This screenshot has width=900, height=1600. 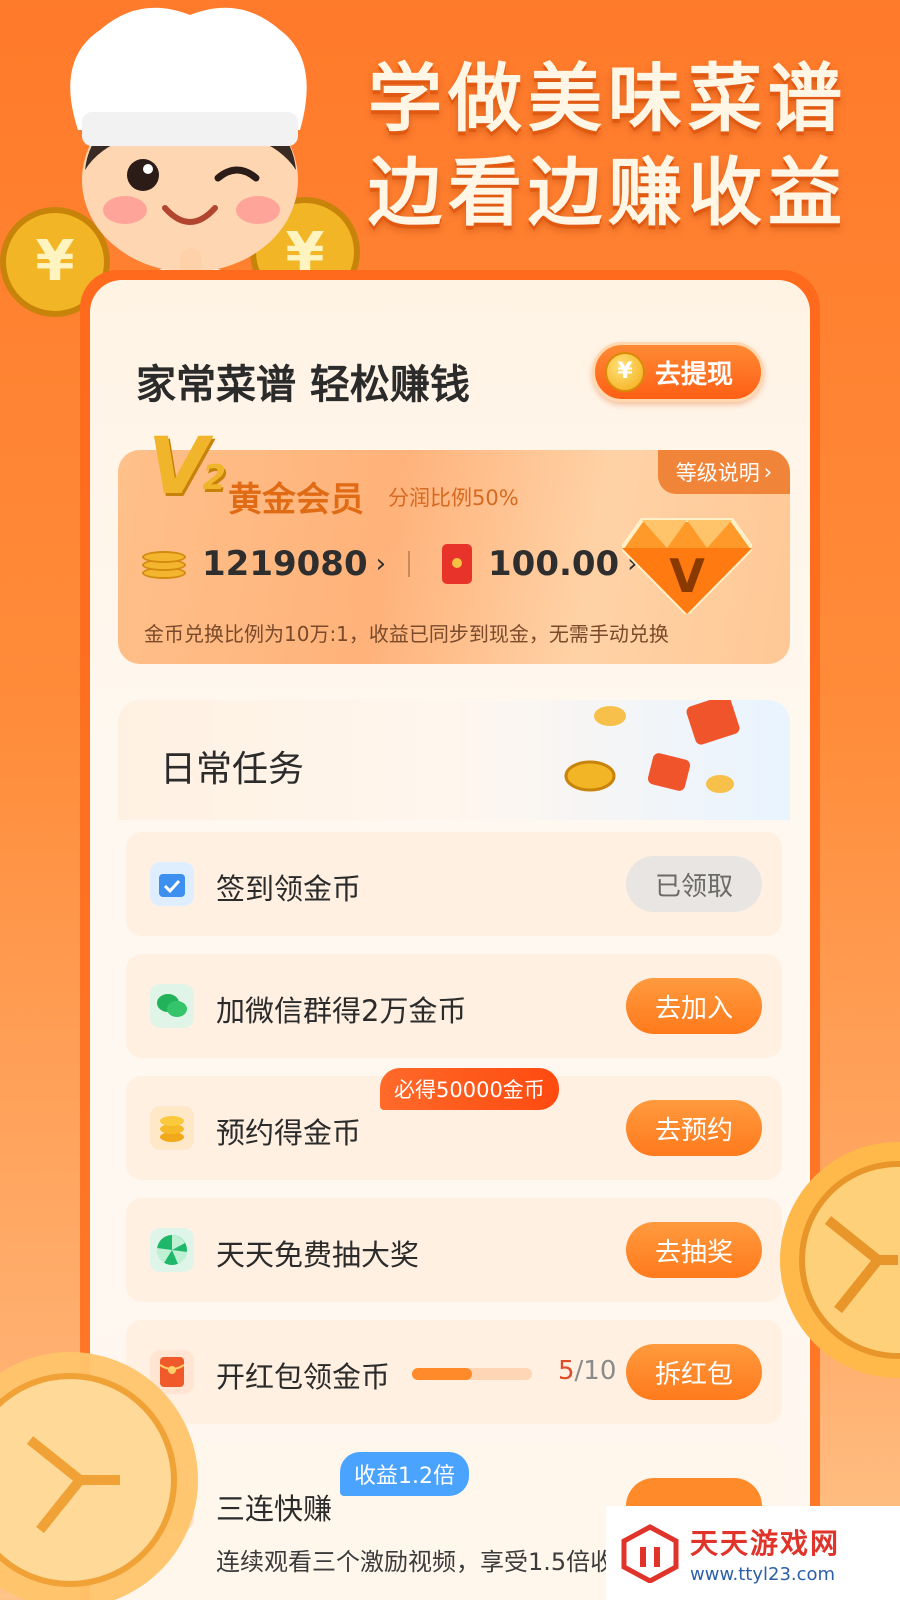 I want to click on balance-row: 1219080 › 100.00 ›, so click(x=401, y=564).